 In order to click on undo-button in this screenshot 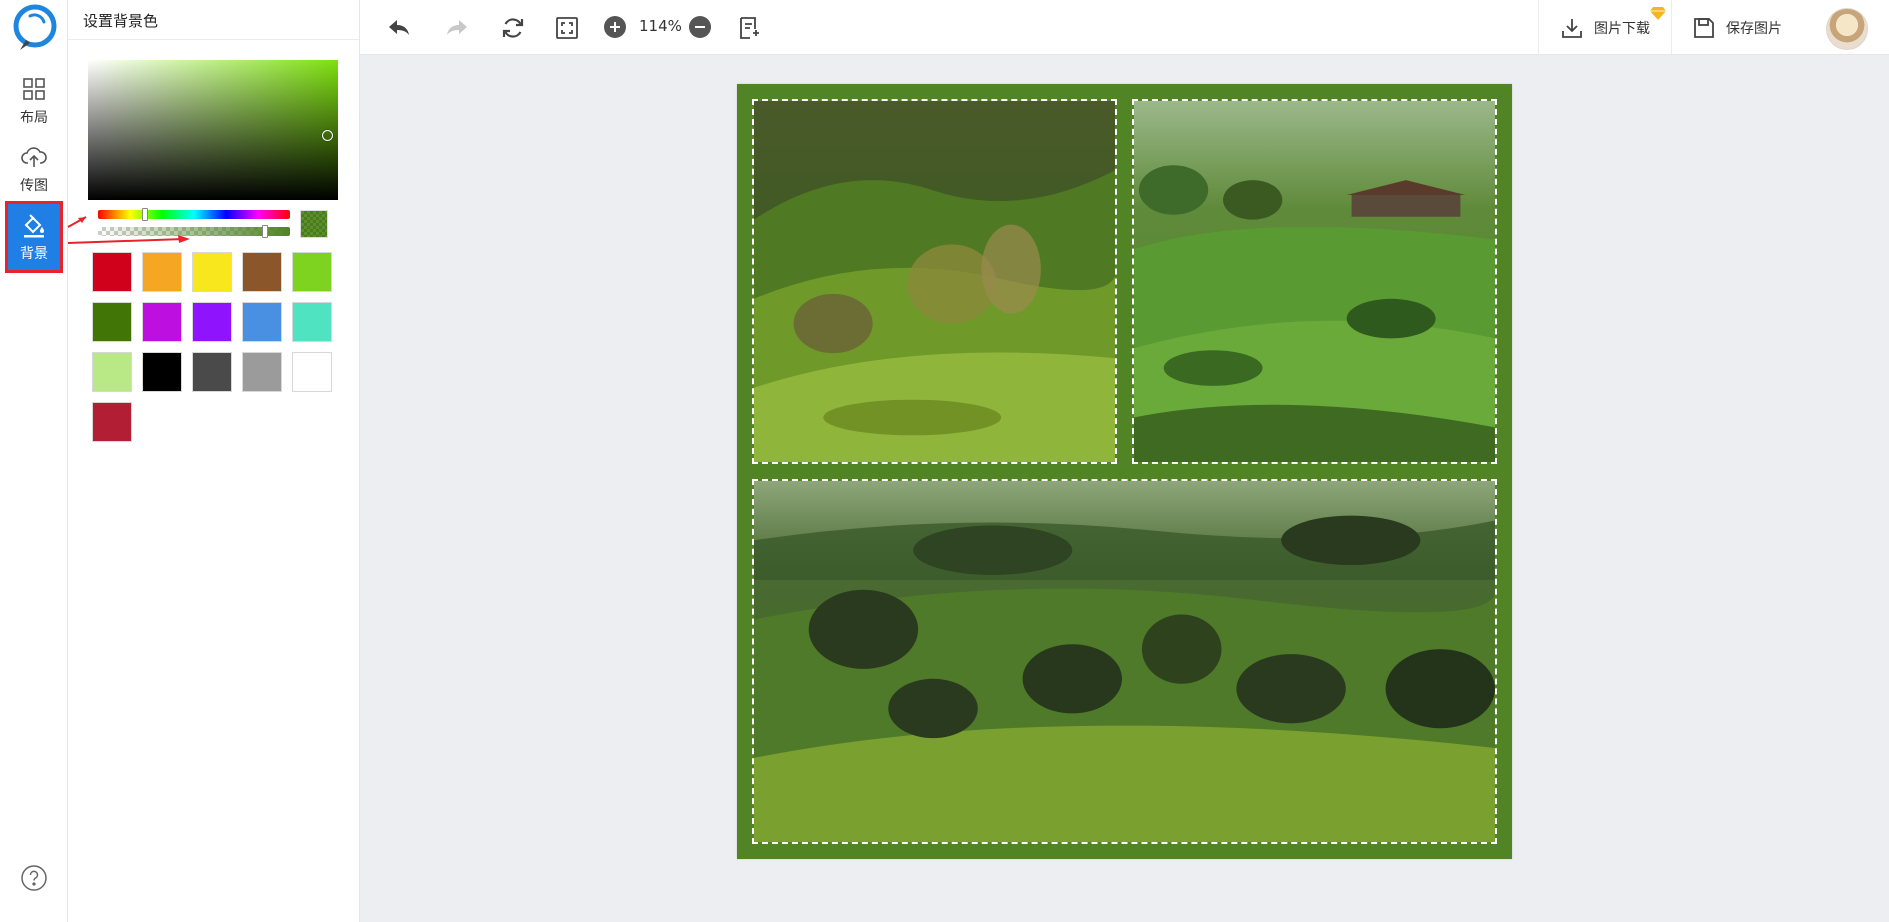, I will do `click(399, 28)`.